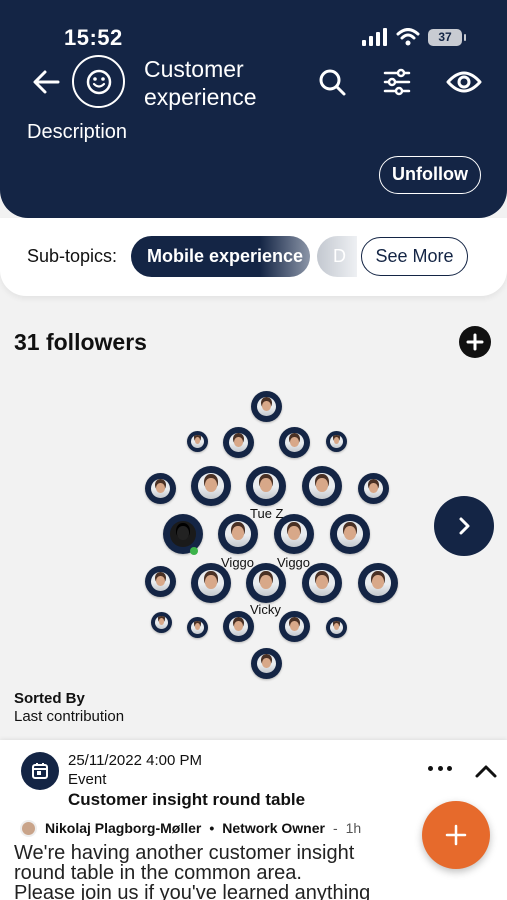  I want to click on author-name: Nikolaj Plagborg-Møller, so click(123, 828).